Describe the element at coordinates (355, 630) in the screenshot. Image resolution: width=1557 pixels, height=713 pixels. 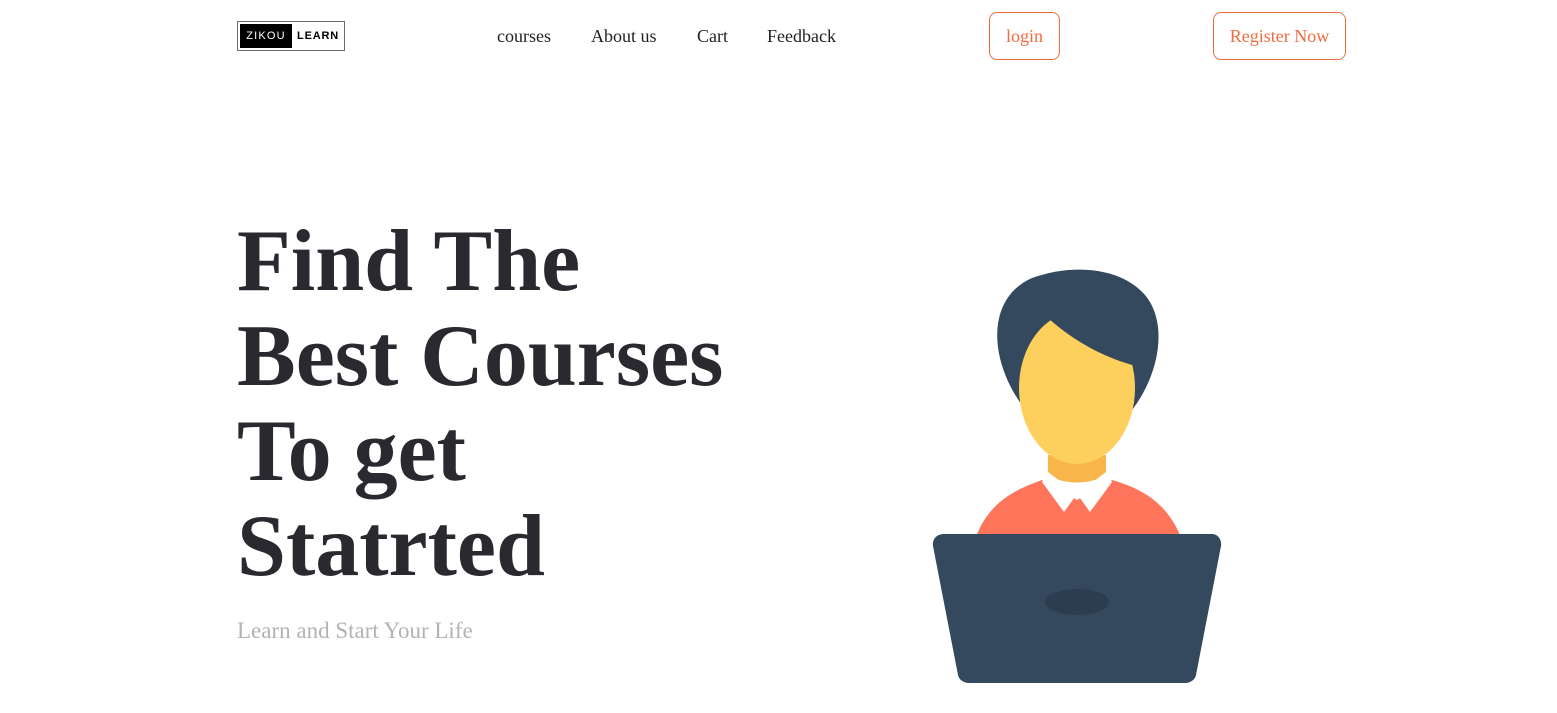
I see `hero-subtitle: Learn and Start Your Life` at that location.